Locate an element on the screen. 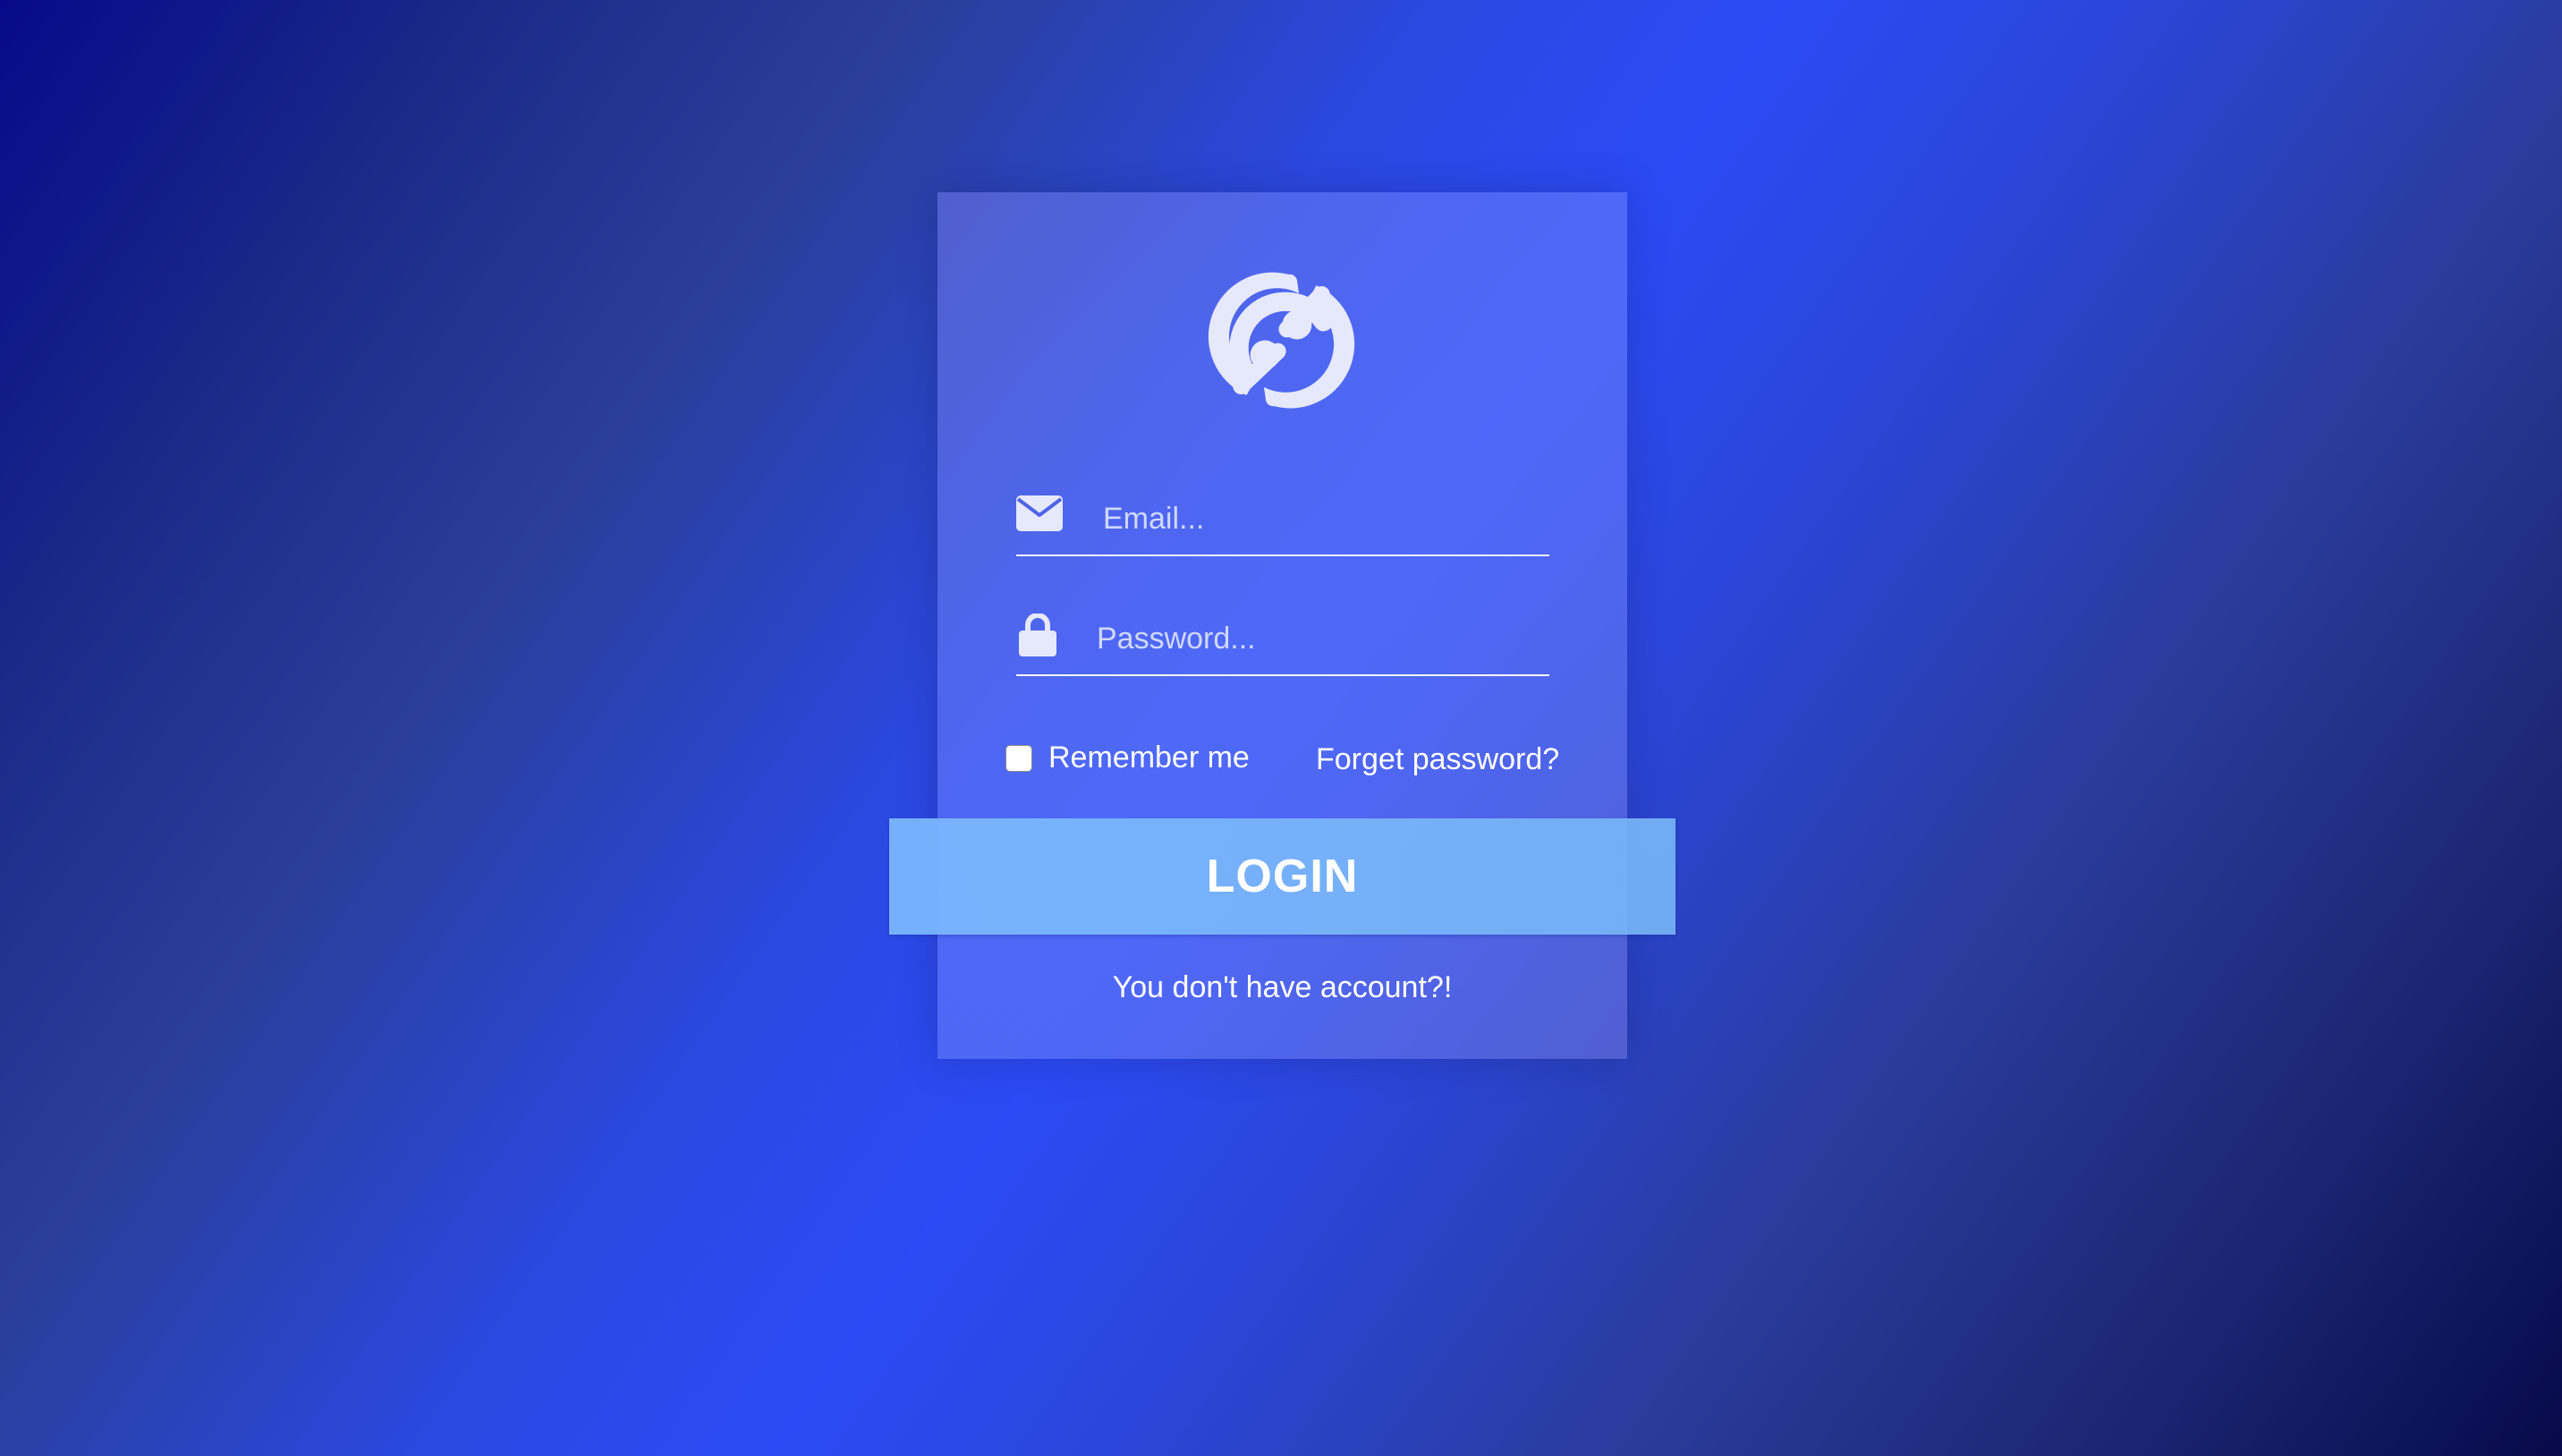 Image resolution: width=2562 pixels, height=1456 pixels. envelope-icon is located at coordinates (1039, 513).